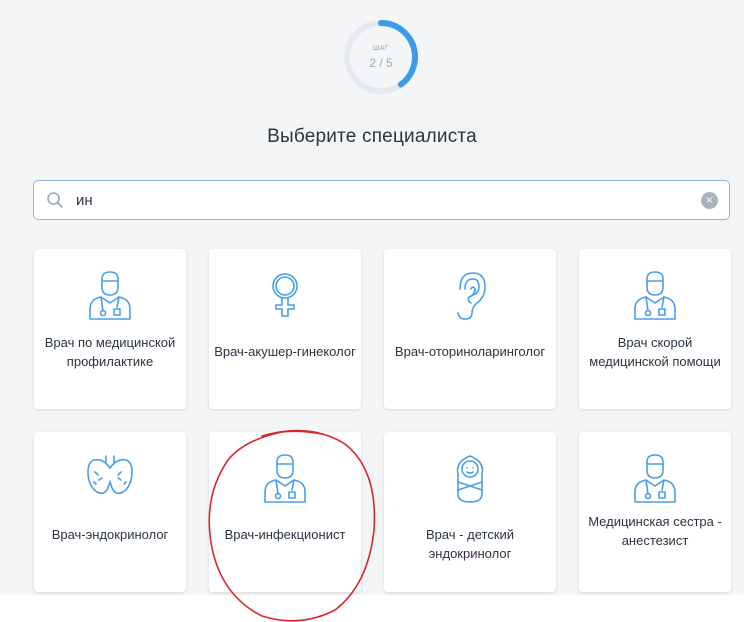 Image resolution: width=744 pixels, height=622 pixels. Describe the element at coordinates (471, 296) in the screenshot. I see `ear-icon` at that location.